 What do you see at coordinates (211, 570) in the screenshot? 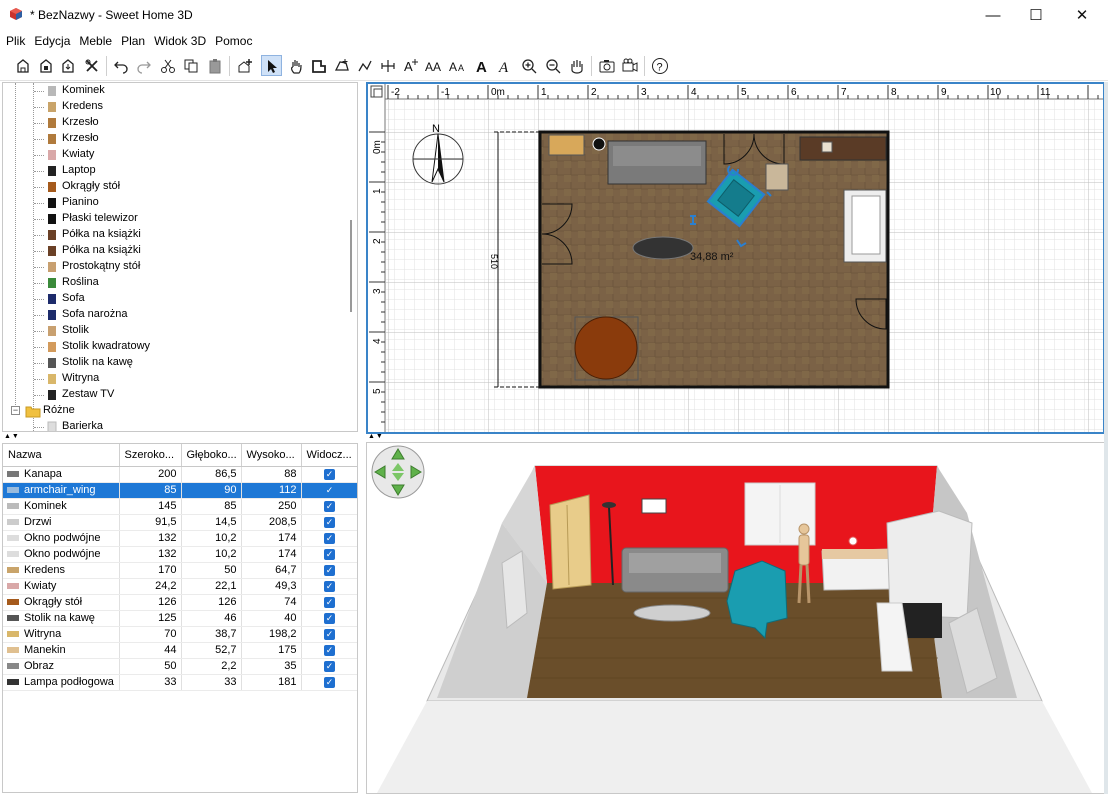
I see `cell-depth: 50` at bounding box center [211, 570].